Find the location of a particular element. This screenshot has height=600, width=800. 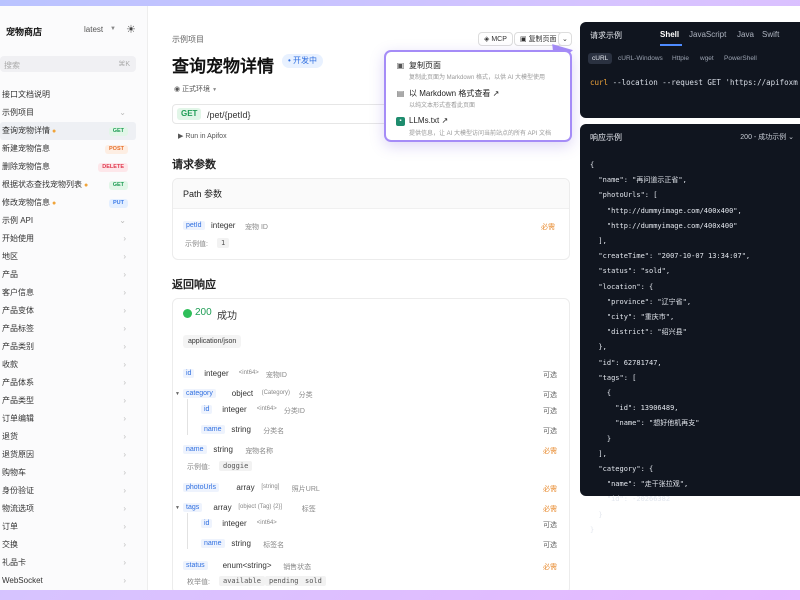

field-desc: 分类ID is located at coordinates (294, 411).